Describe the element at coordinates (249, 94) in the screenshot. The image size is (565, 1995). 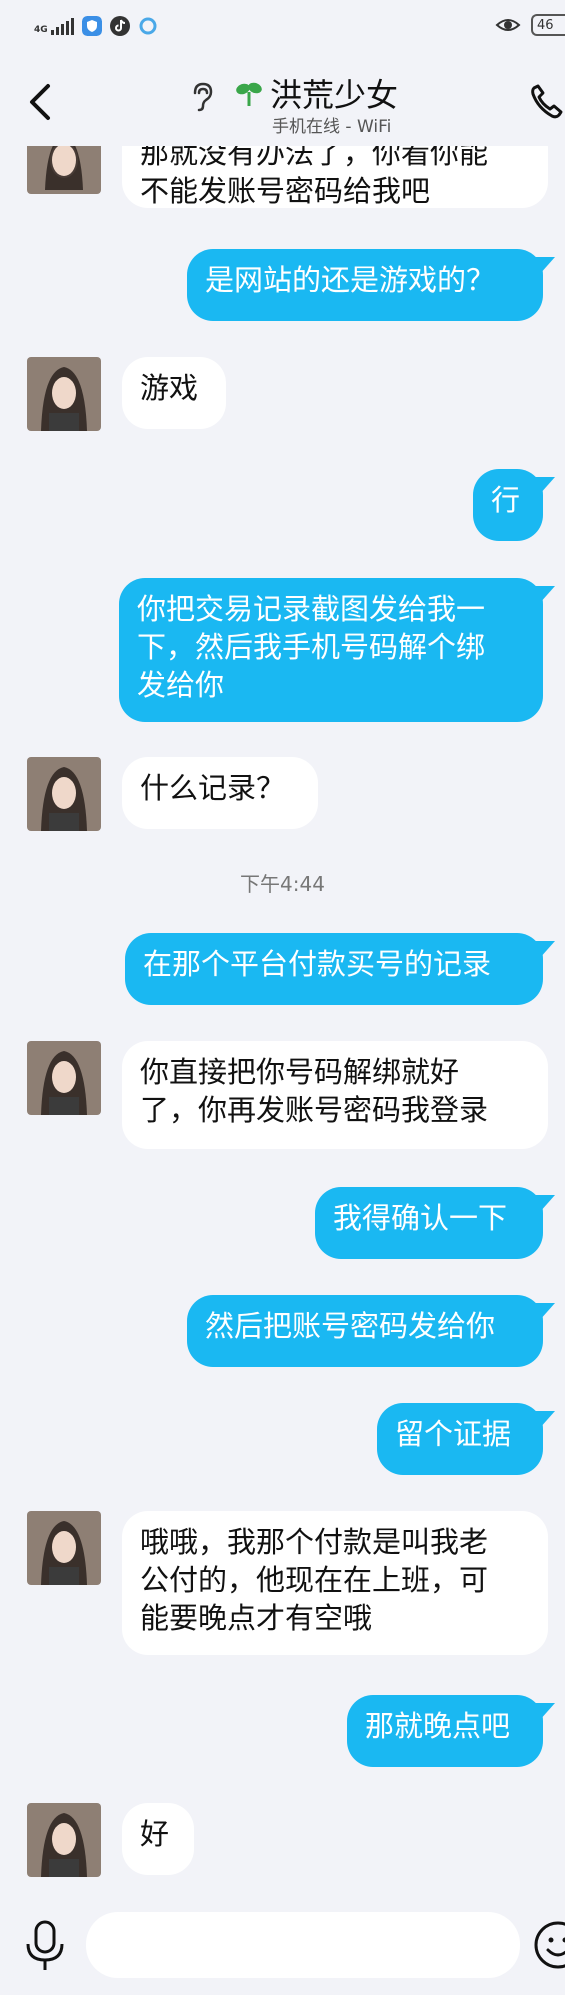
I see `sprout-icon` at that location.